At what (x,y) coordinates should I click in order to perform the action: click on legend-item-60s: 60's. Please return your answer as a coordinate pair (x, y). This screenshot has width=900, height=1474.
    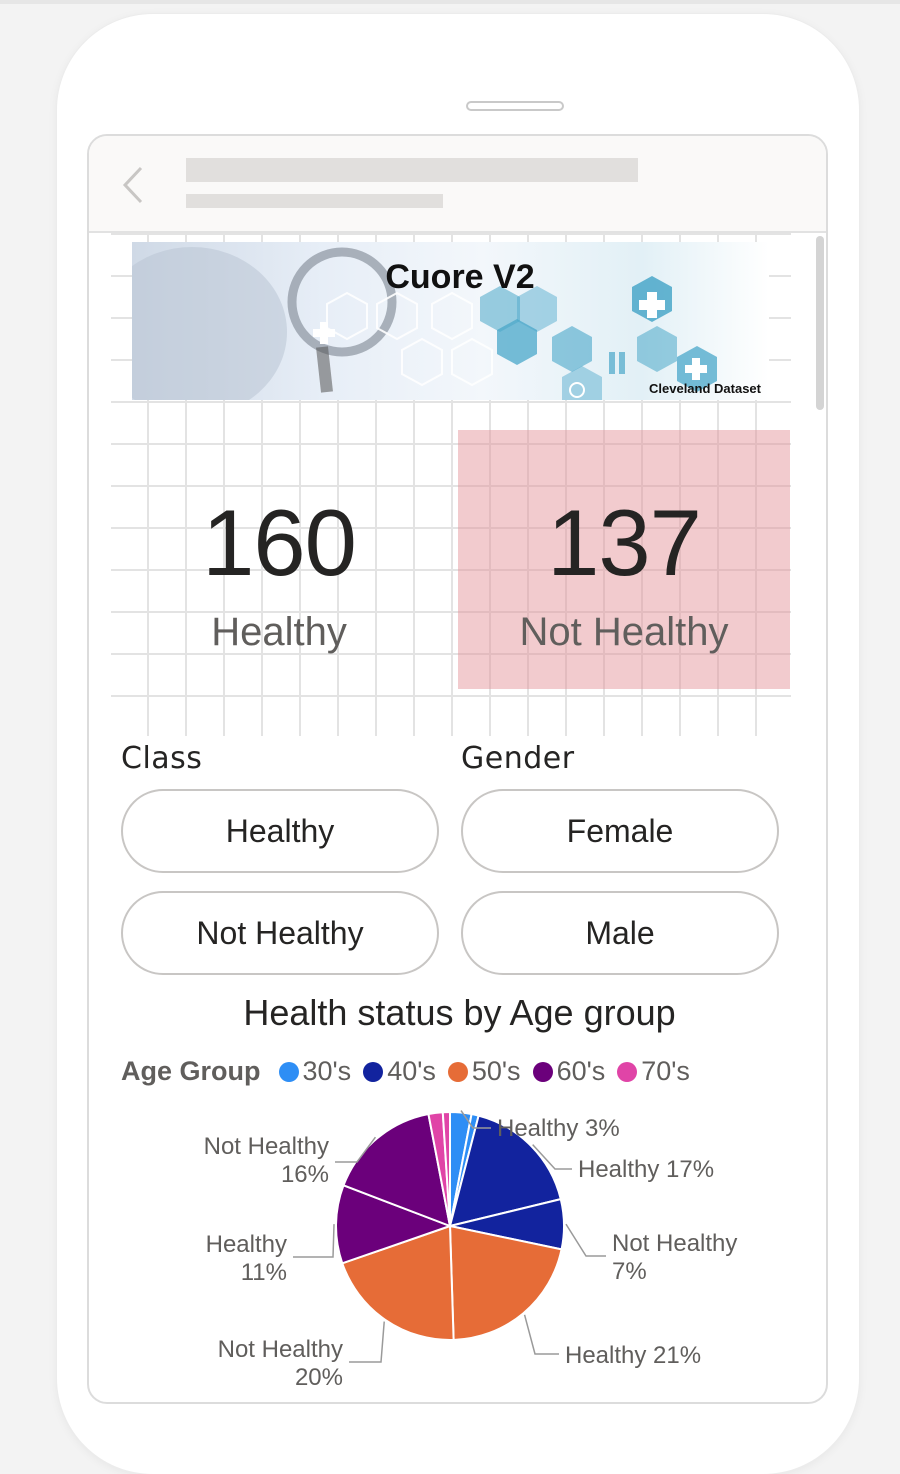
    Looking at the image, I should click on (569, 1071).